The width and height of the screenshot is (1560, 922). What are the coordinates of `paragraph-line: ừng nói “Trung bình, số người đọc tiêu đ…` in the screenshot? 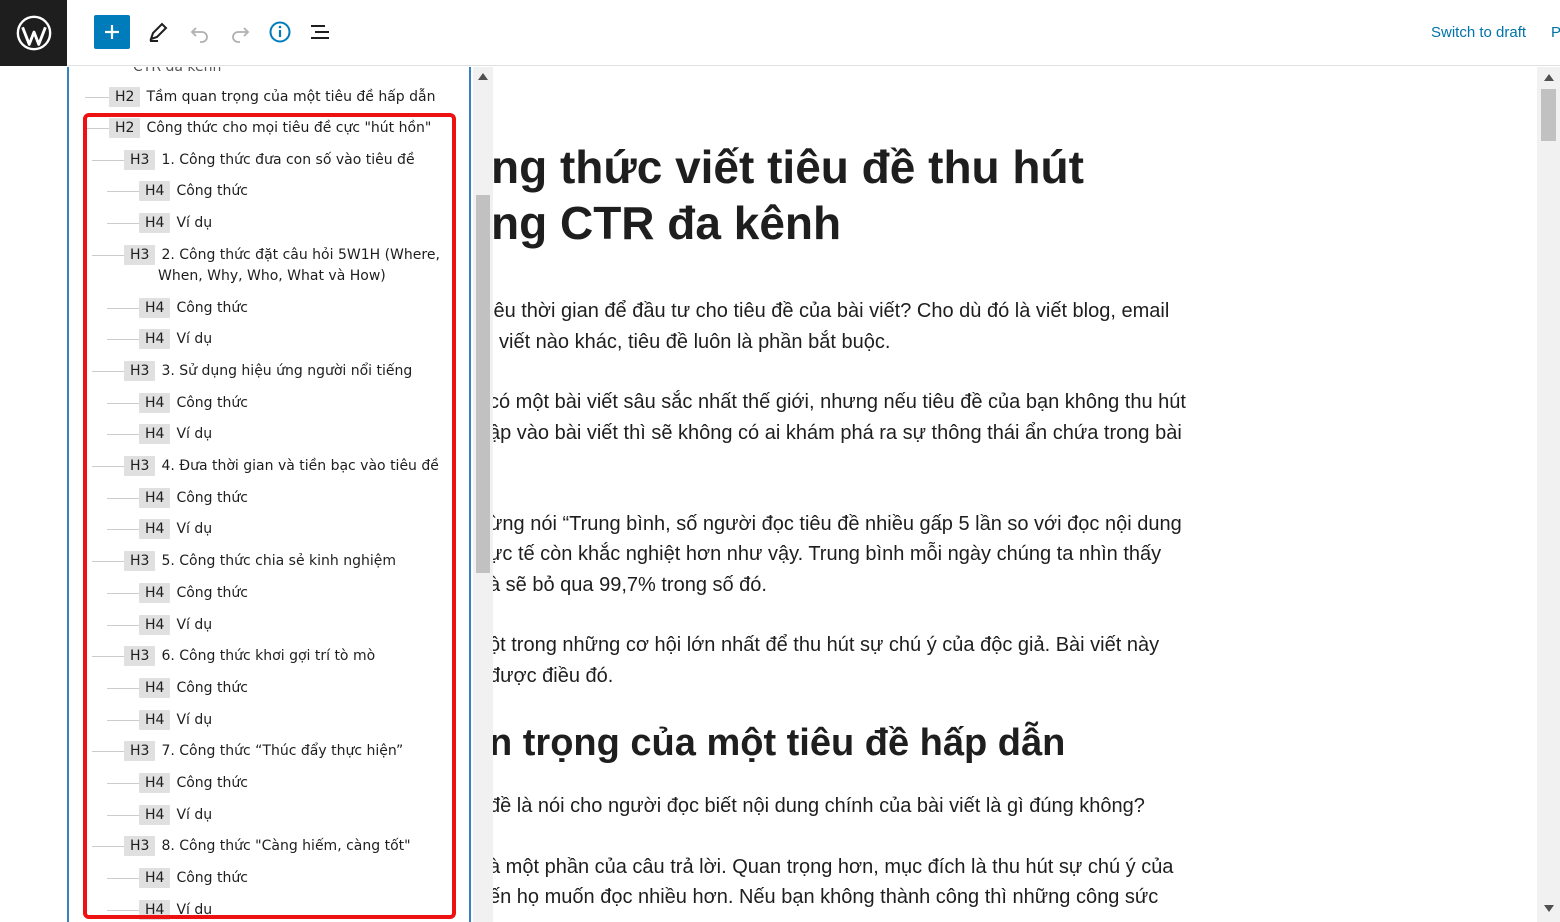 It's located at (837, 524).